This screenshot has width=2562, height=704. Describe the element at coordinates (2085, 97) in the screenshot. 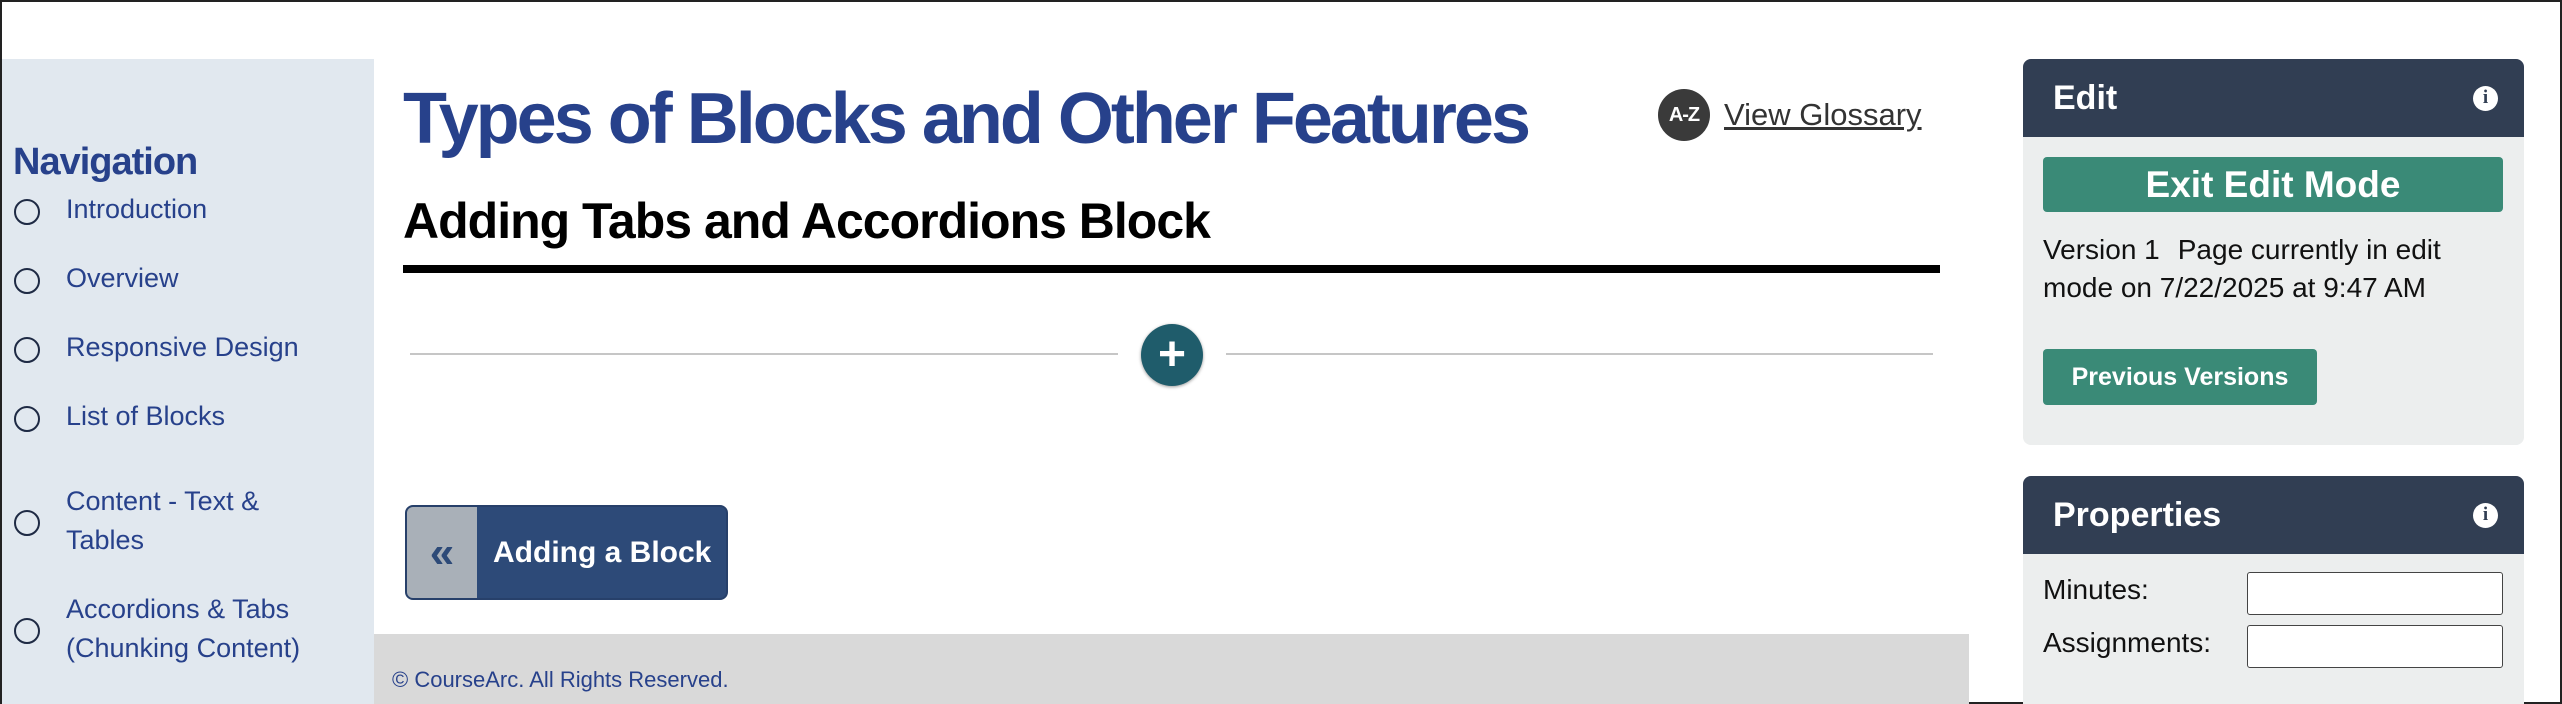

I see `edit-panel-title: Edit` at that location.